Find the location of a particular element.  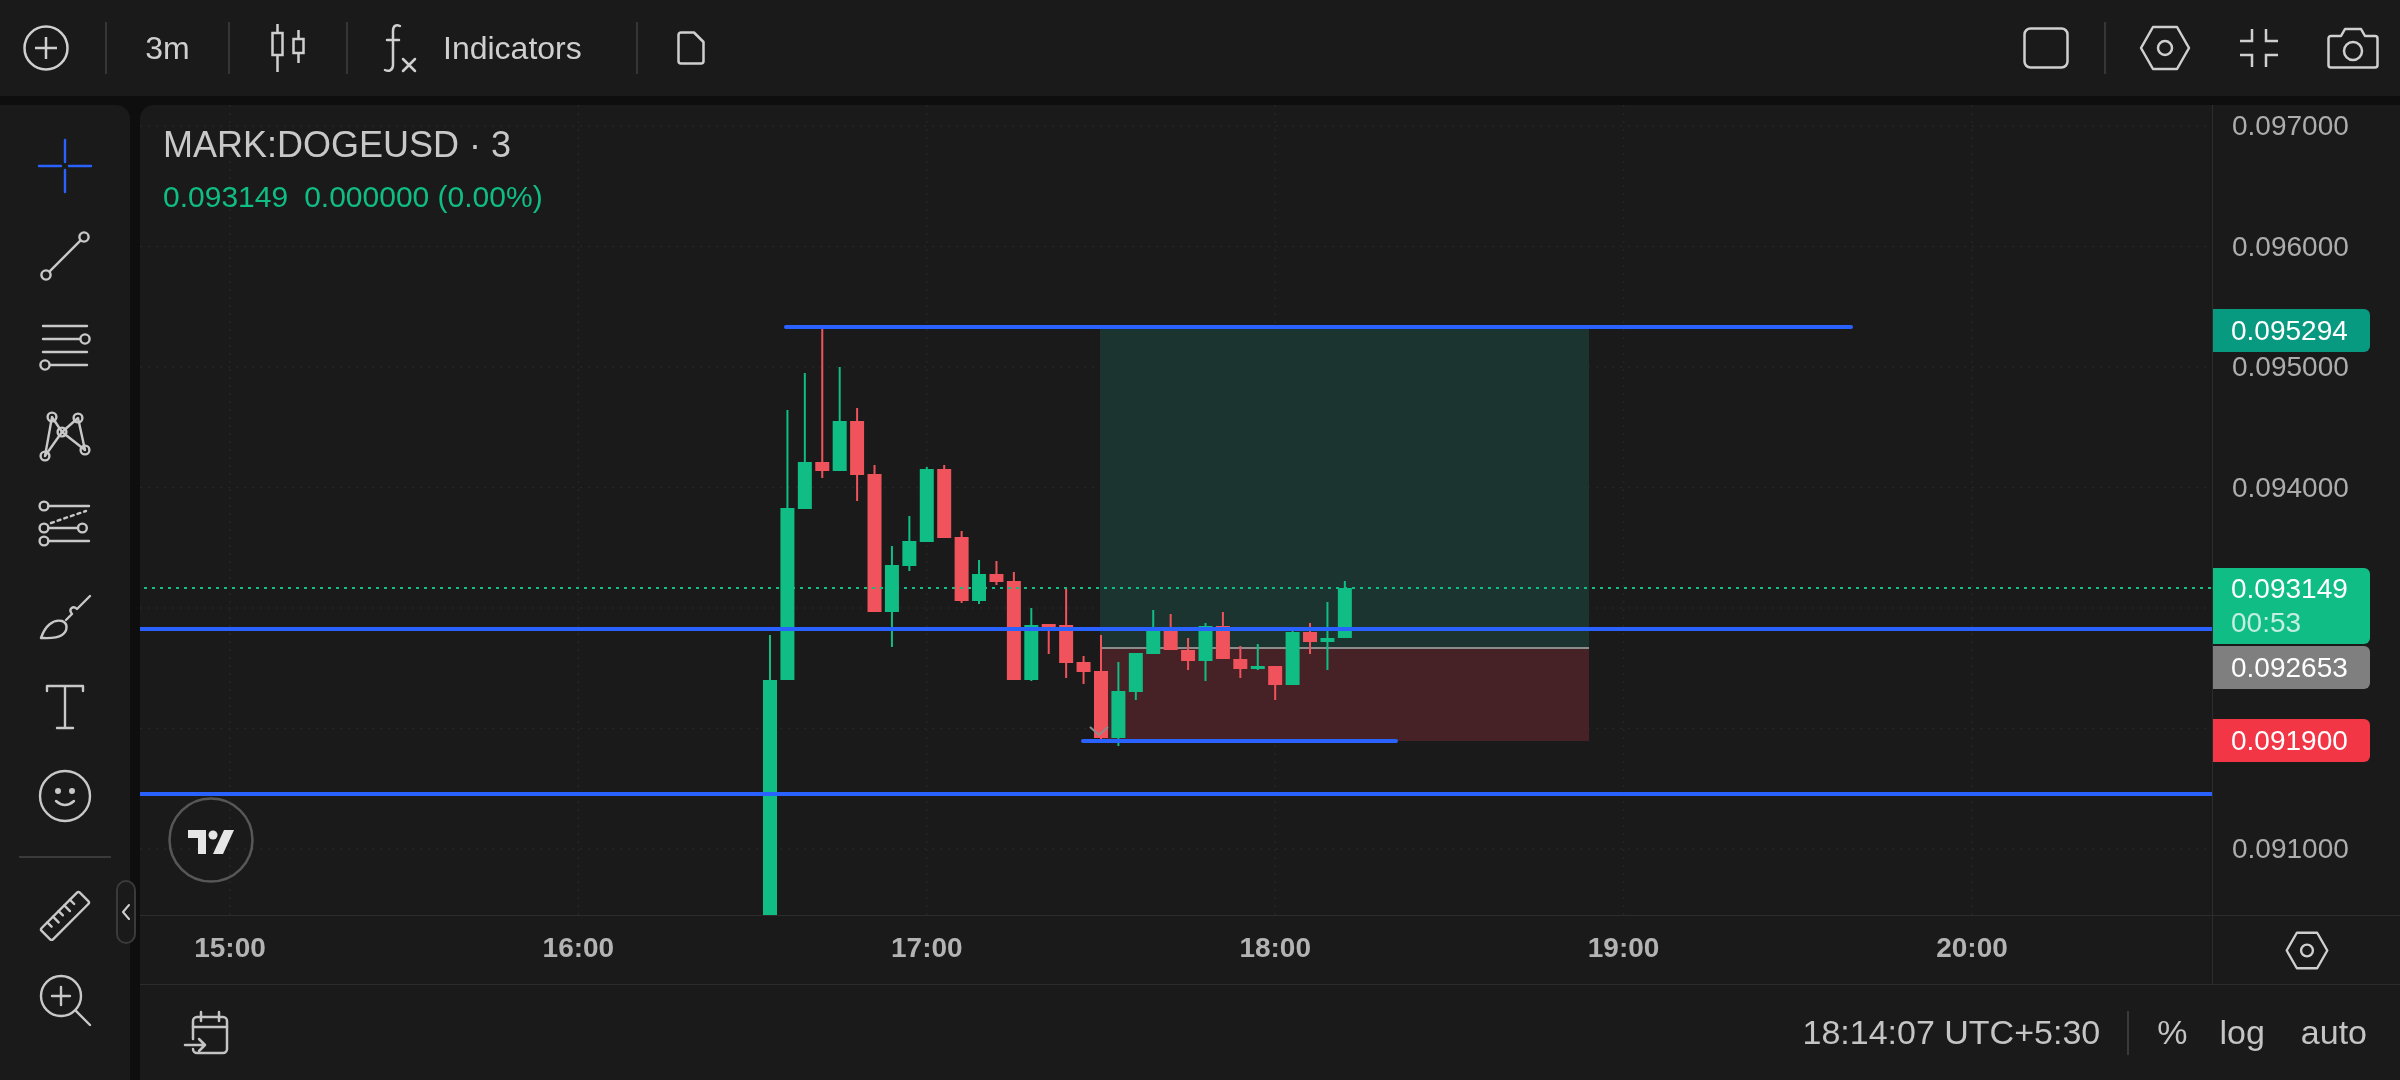

time-axis-label: 16:00 is located at coordinates (578, 948).